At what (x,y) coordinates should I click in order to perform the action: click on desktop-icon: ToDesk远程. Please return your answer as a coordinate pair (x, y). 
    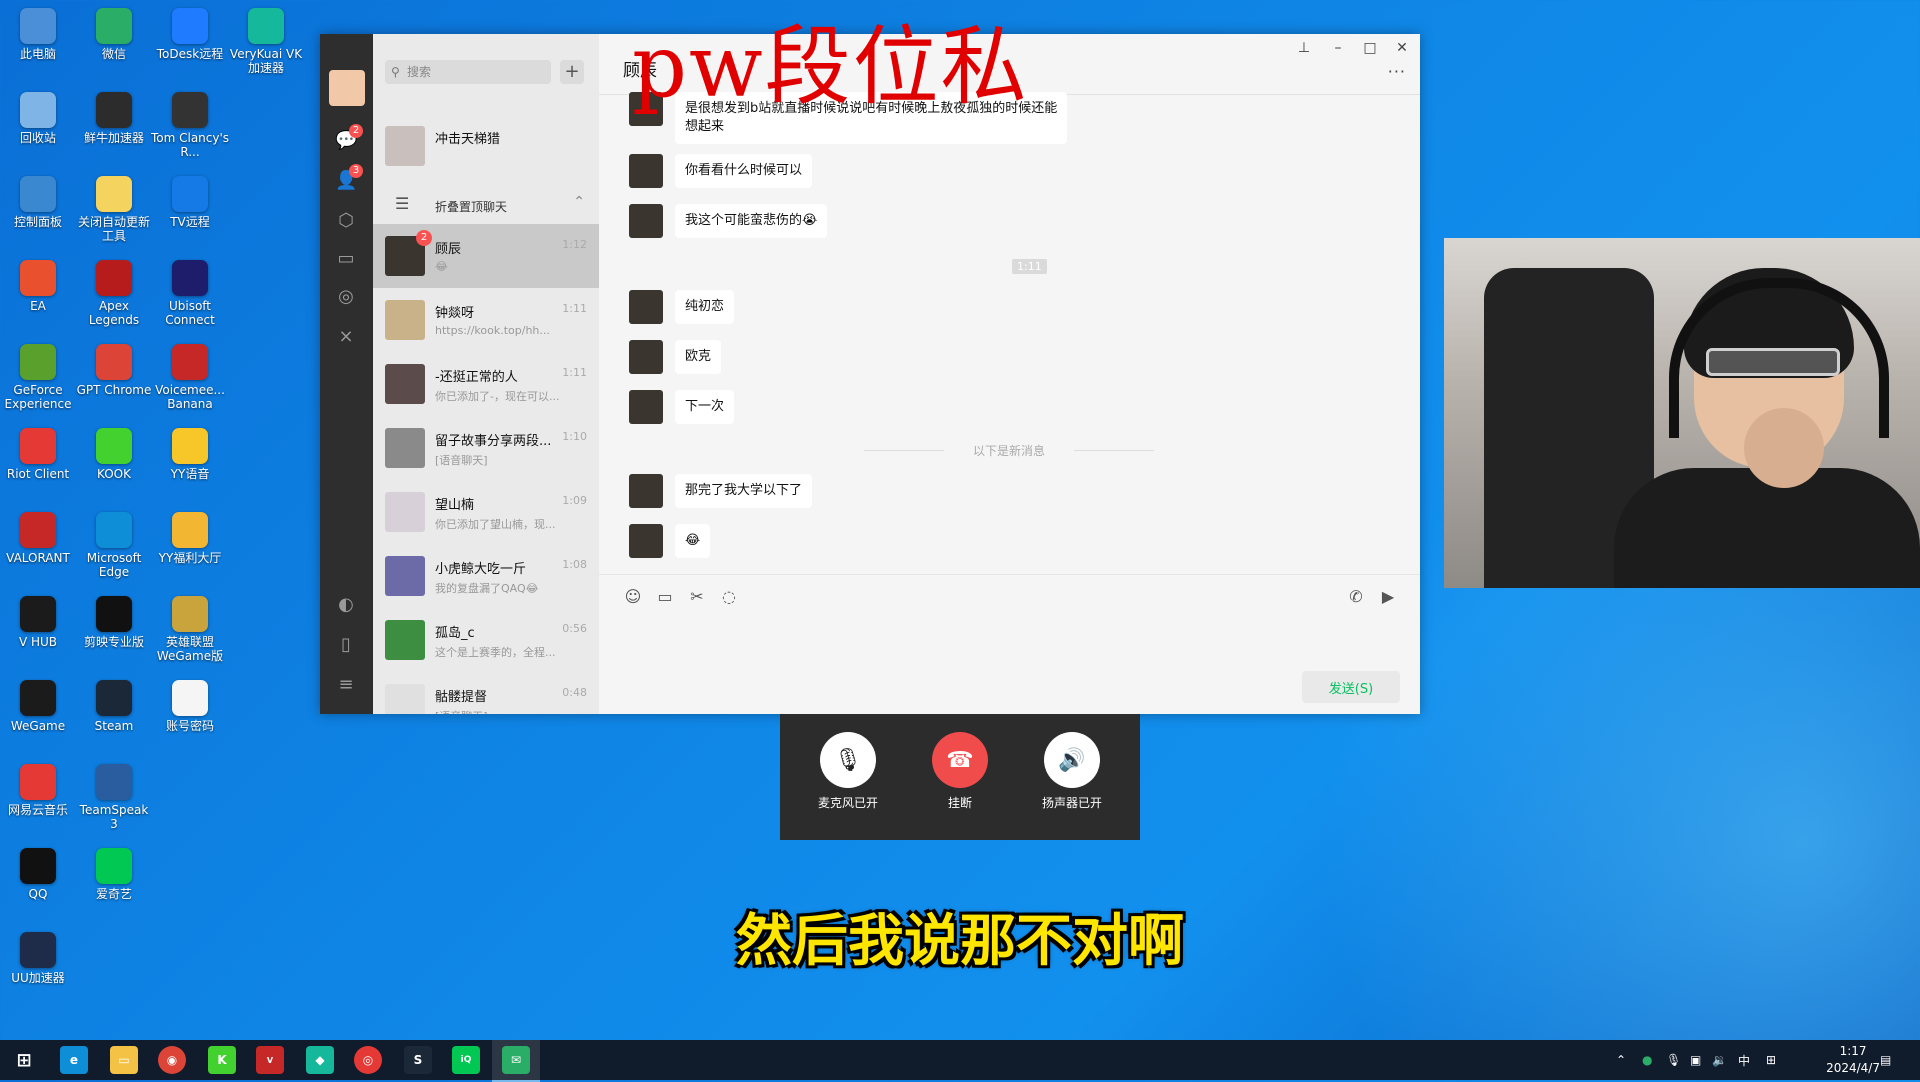
    Looking at the image, I should click on (190, 32).